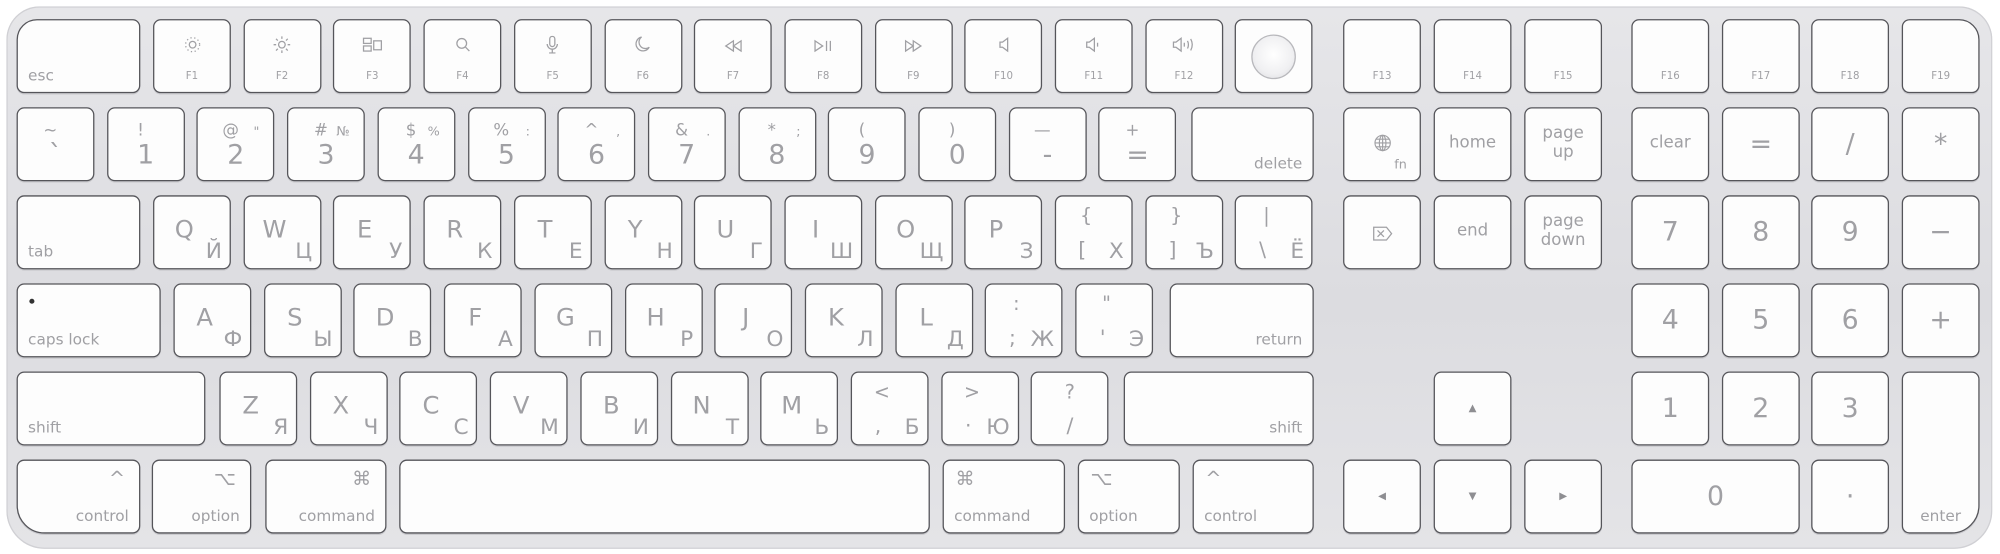 The height and width of the screenshot is (554, 2000). Describe the element at coordinates (1850, 408) in the screenshot. I see `key-3: 3` at that location.